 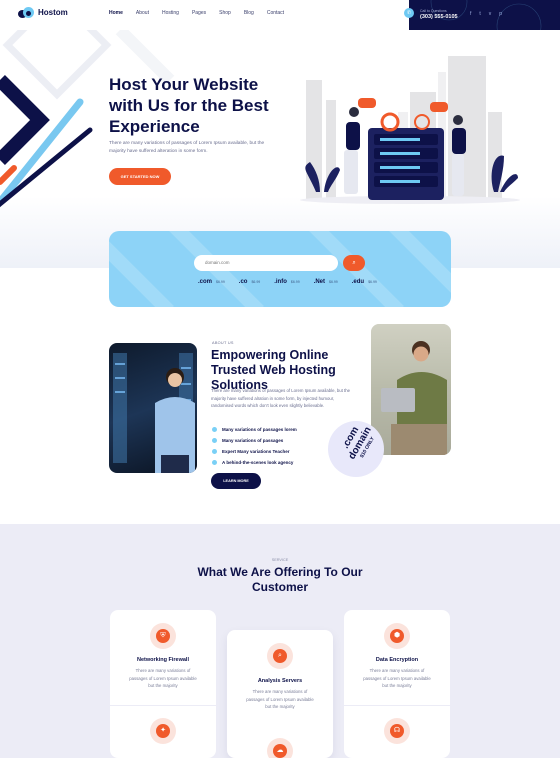 I want to click on feature-text: A behind-the-scenes look agency, so click(x=258, y=462).